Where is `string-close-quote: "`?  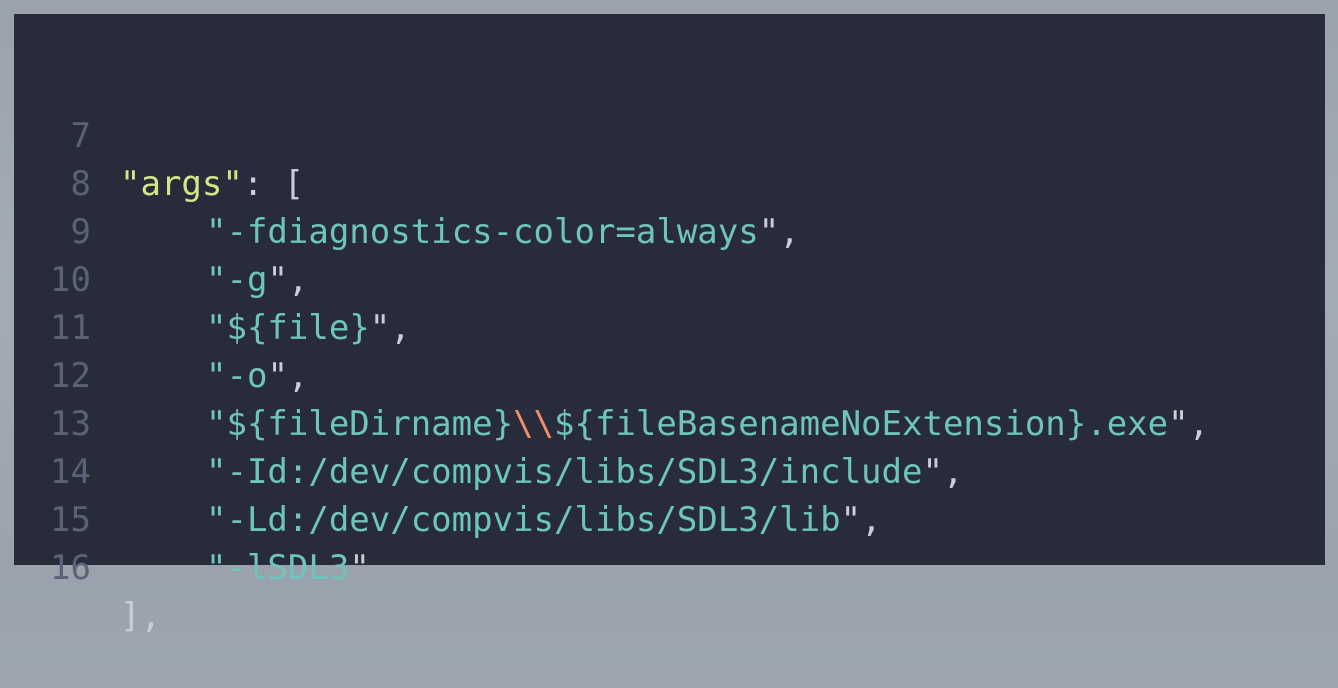 string-close-quote: " is located at coordinates (359, 568).